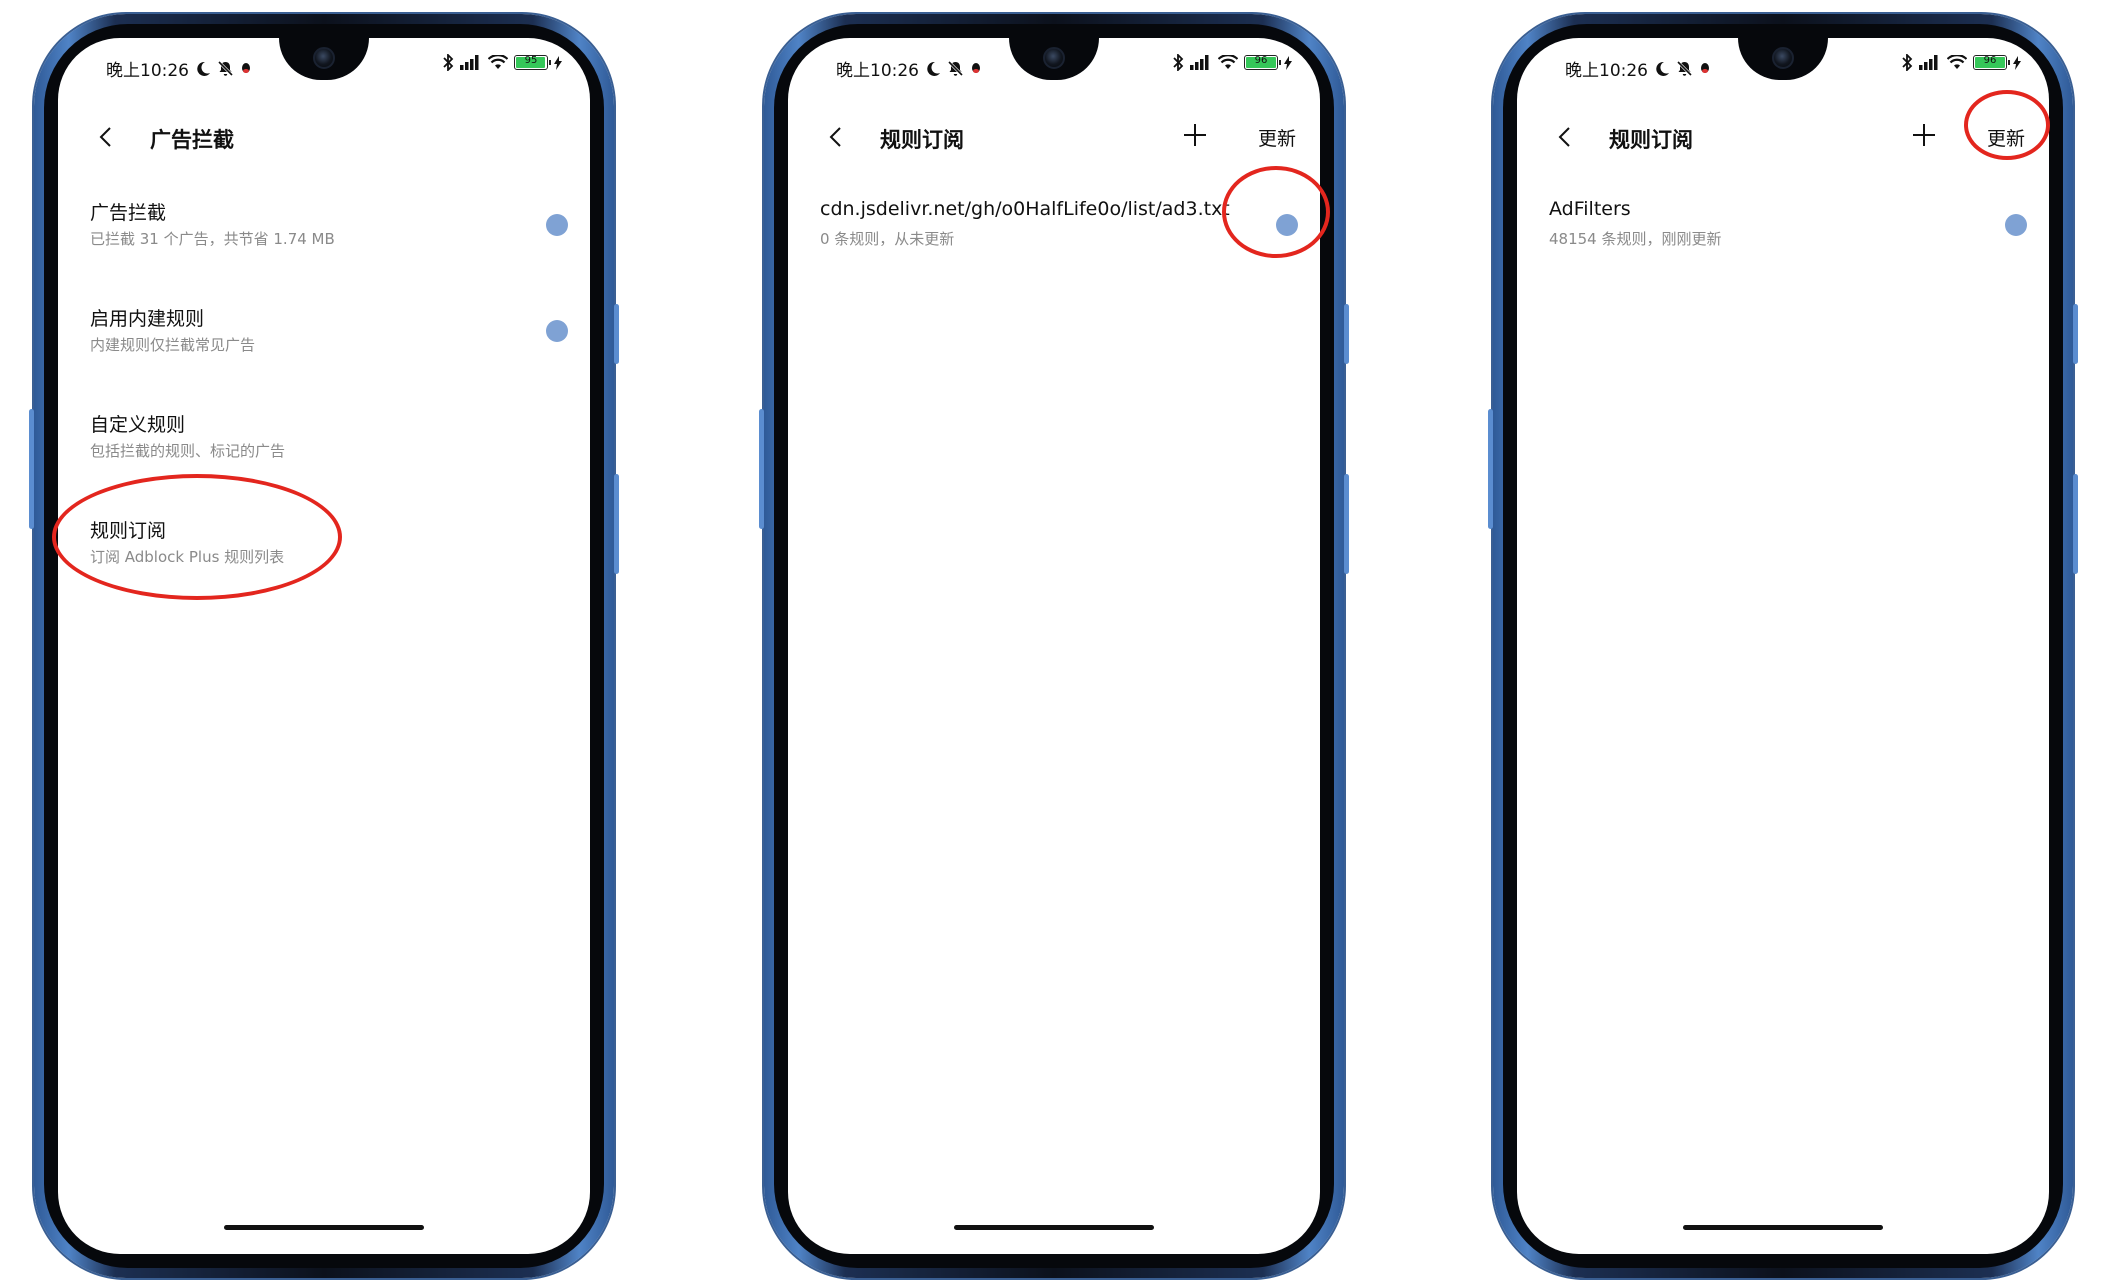 Image resolution: width=2107 pixels, height=1287 pixels. I want to click on list-item-ad-block: 广告拦截 已拦截 31 个广告，共节省 1.74 MB, so click(324, 251).